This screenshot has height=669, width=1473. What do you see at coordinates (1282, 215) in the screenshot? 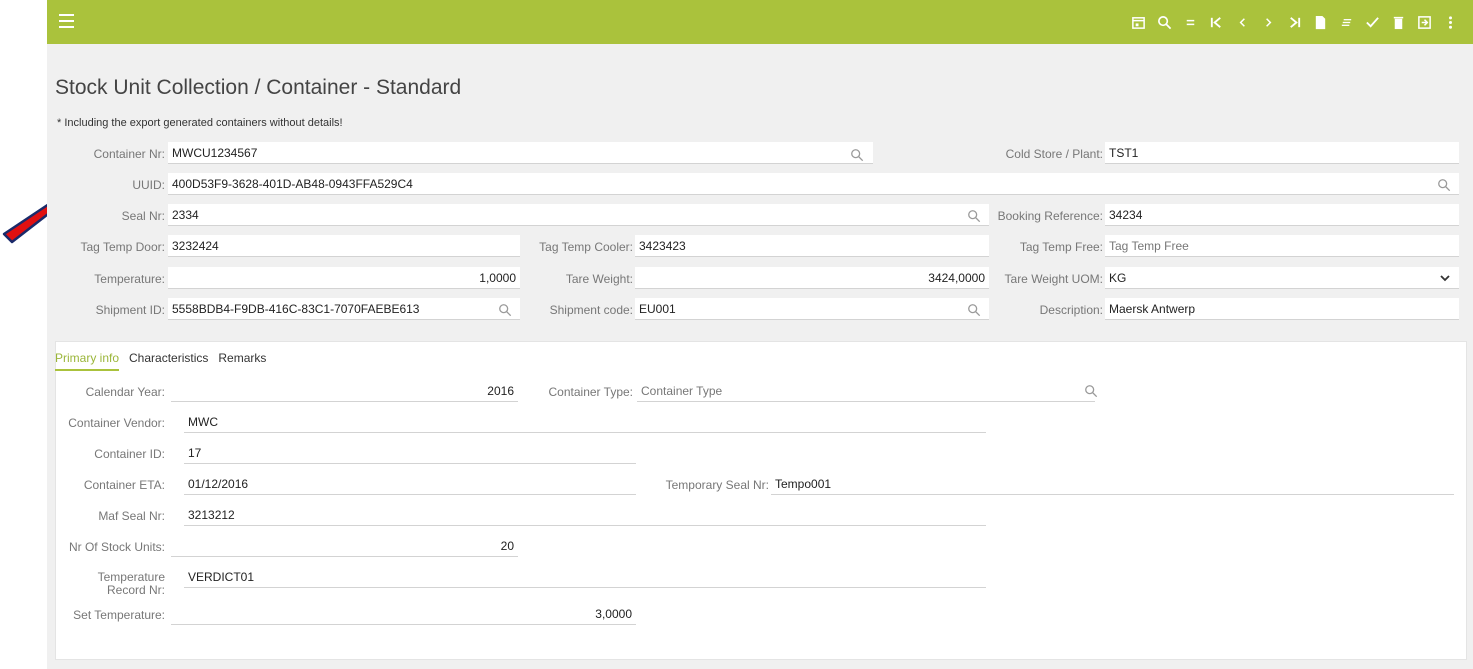
I see `booking-reference-input: 34234` at bounding box center [1282, 215].